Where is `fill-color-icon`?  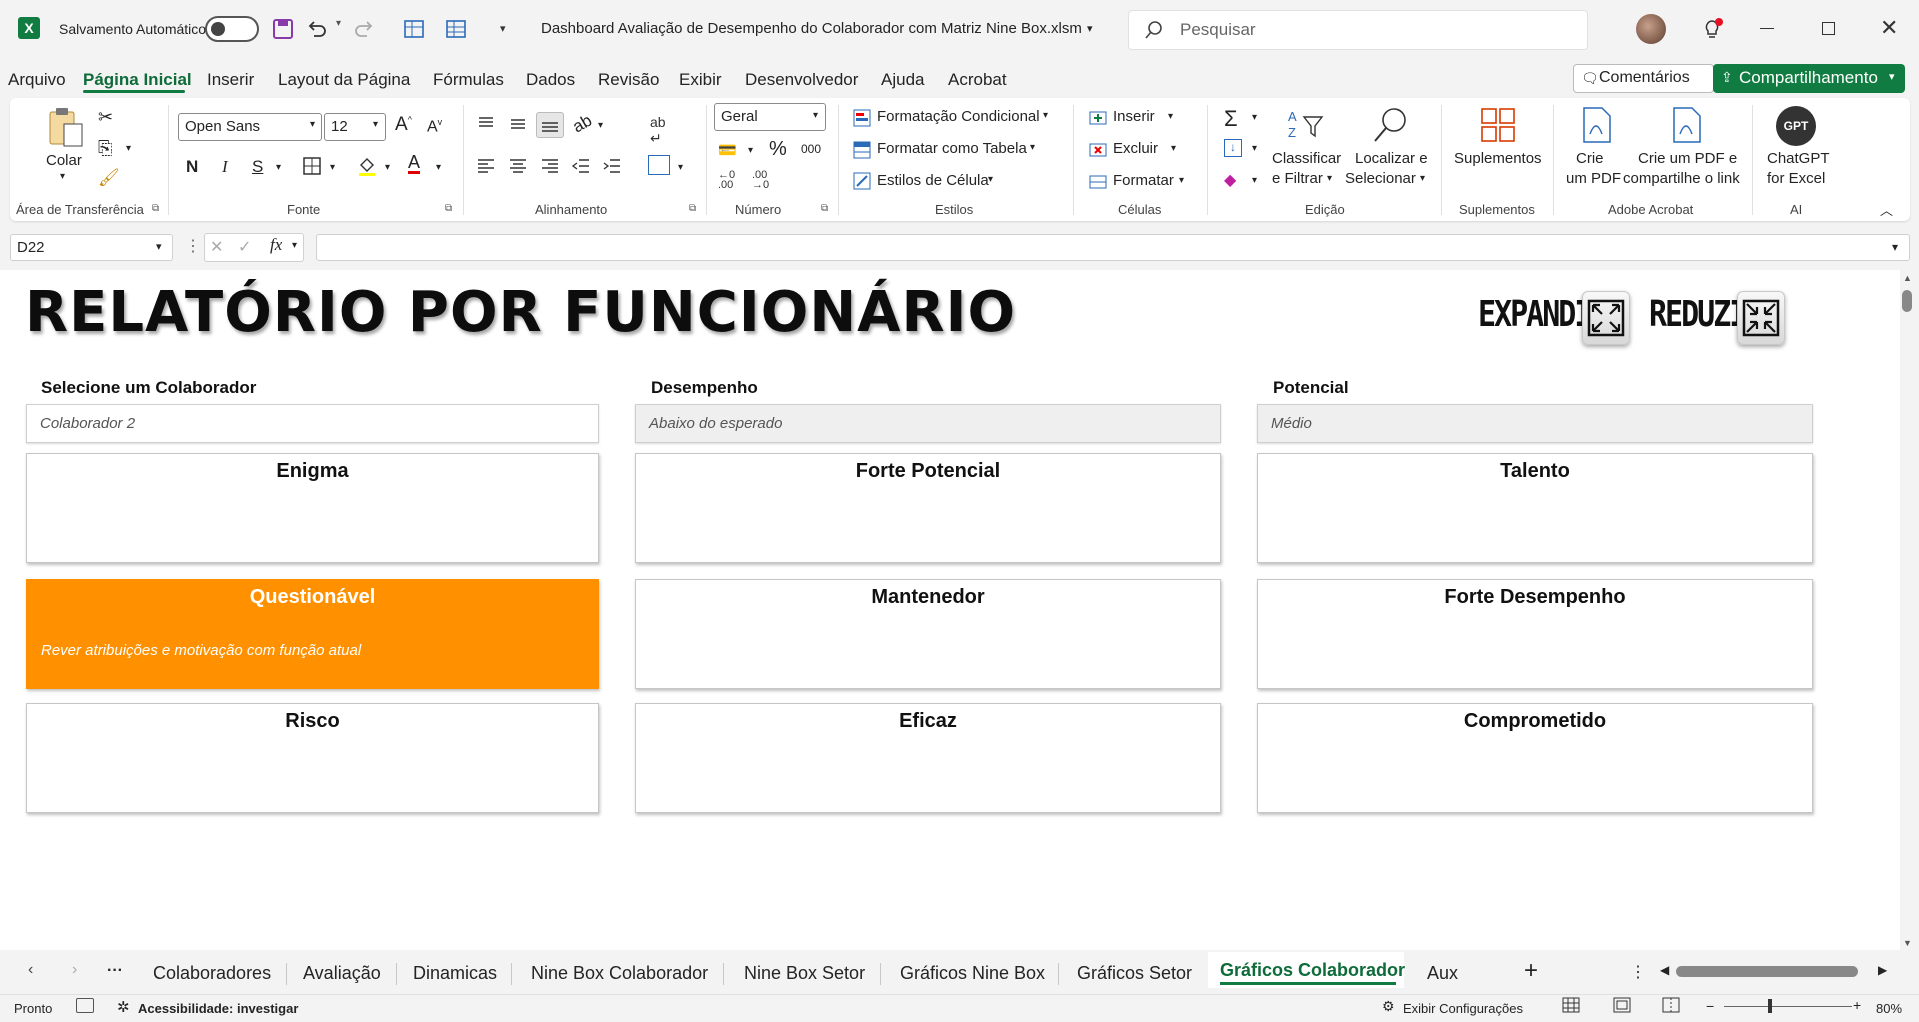
fill-color-icon is located at coordinates (367, 168).